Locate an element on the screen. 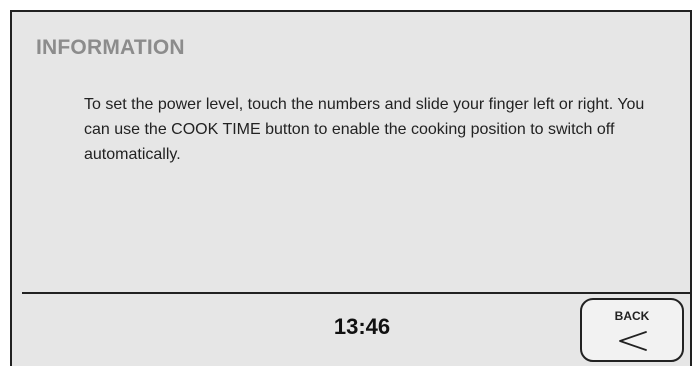 This screenshot has width=694, height=366. back-button: BACK is located at coordinates (632, 330).